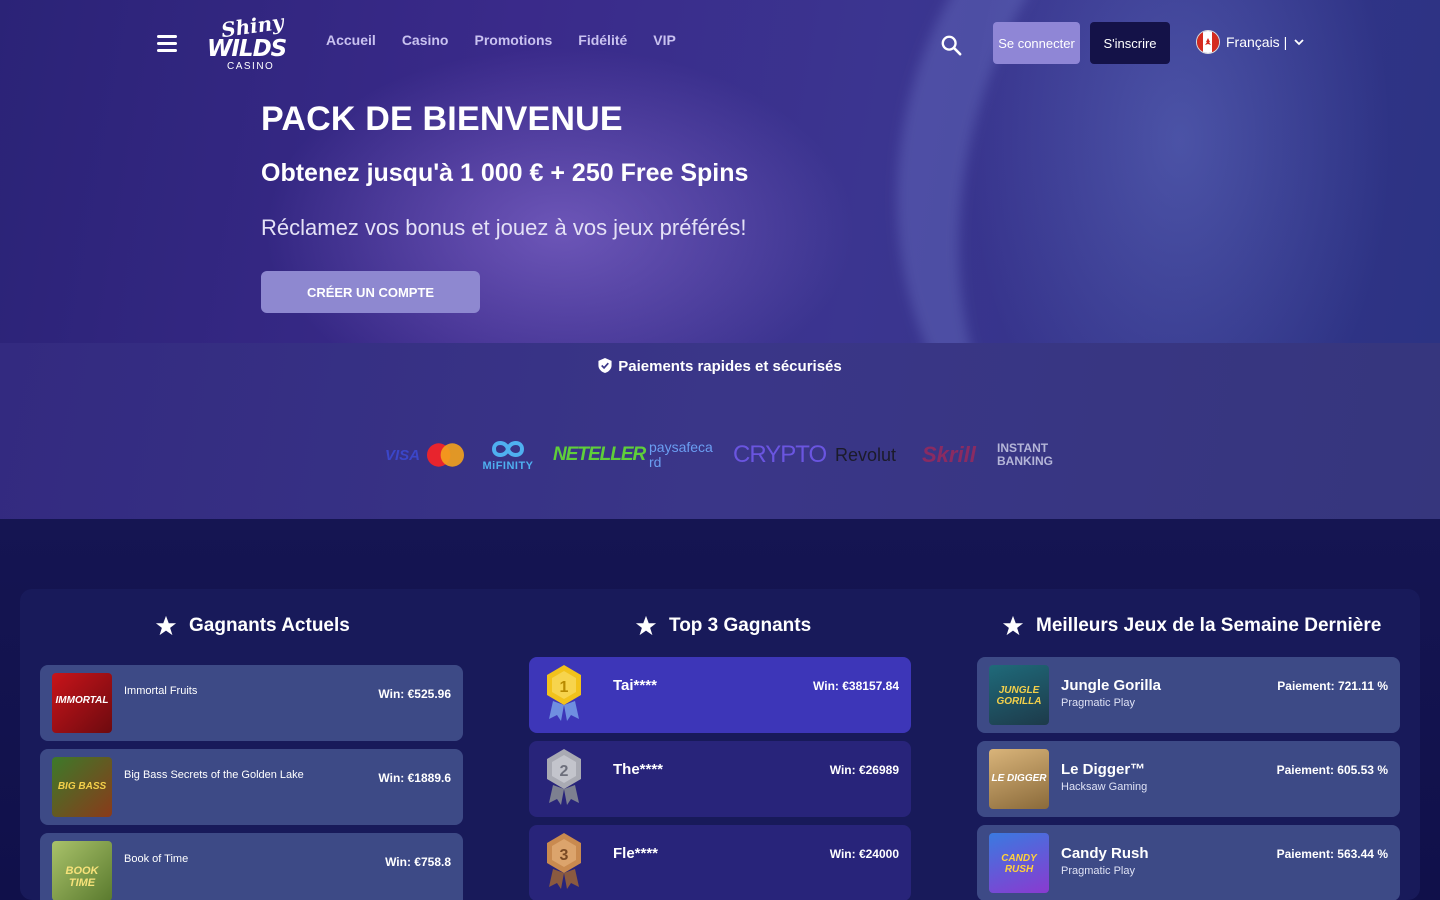 The image size is (1440, 900). I want to click on gold-medal-icon: 1, so click(564, 693).